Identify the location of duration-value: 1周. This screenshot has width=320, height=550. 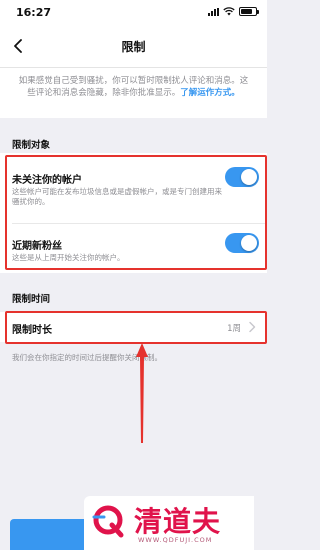
(234, 329).